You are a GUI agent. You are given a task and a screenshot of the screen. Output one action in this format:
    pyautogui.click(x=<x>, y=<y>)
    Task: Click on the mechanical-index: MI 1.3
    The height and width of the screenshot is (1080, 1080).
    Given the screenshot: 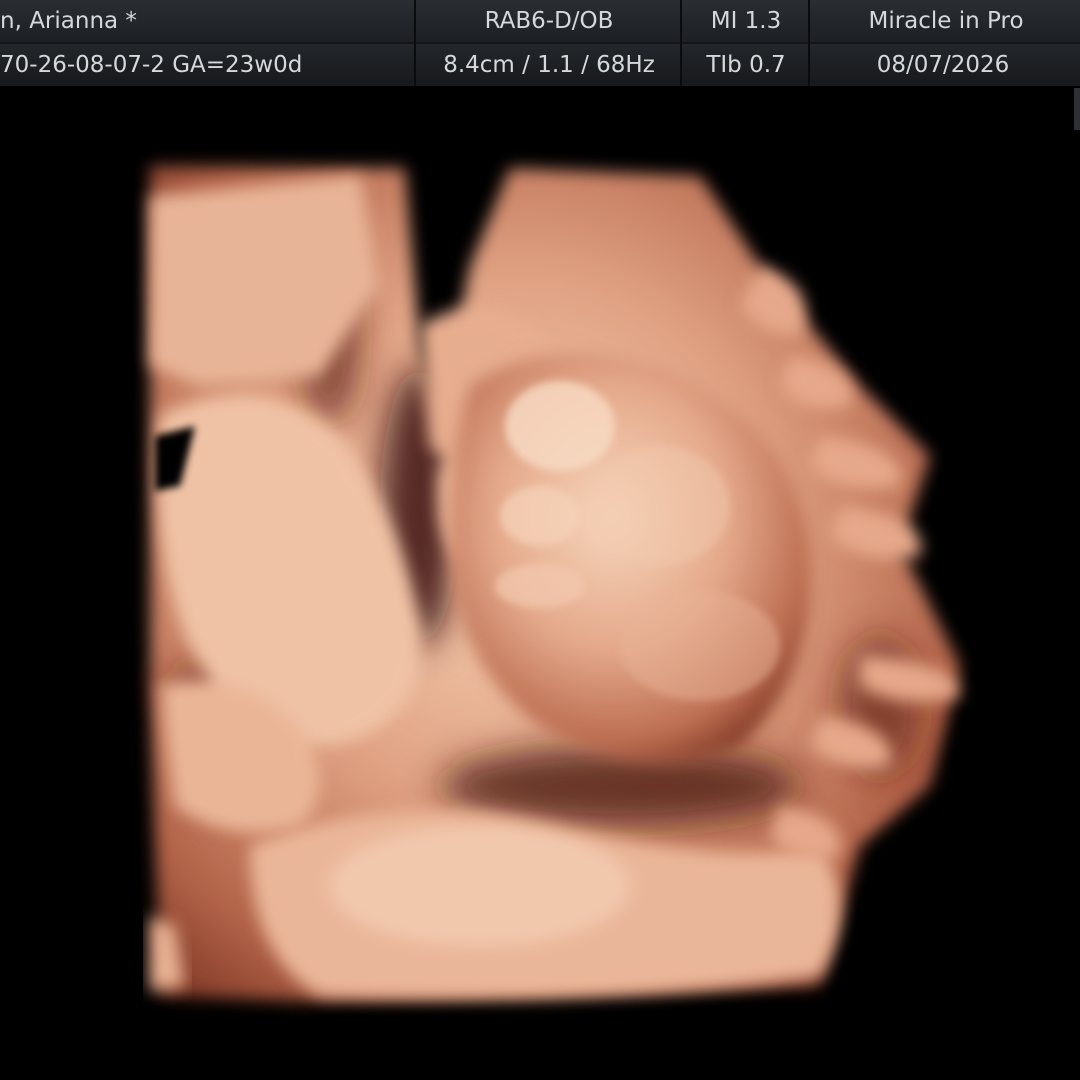 What is the action you would take?
    pyautogui.click(x=746, y=21)
    